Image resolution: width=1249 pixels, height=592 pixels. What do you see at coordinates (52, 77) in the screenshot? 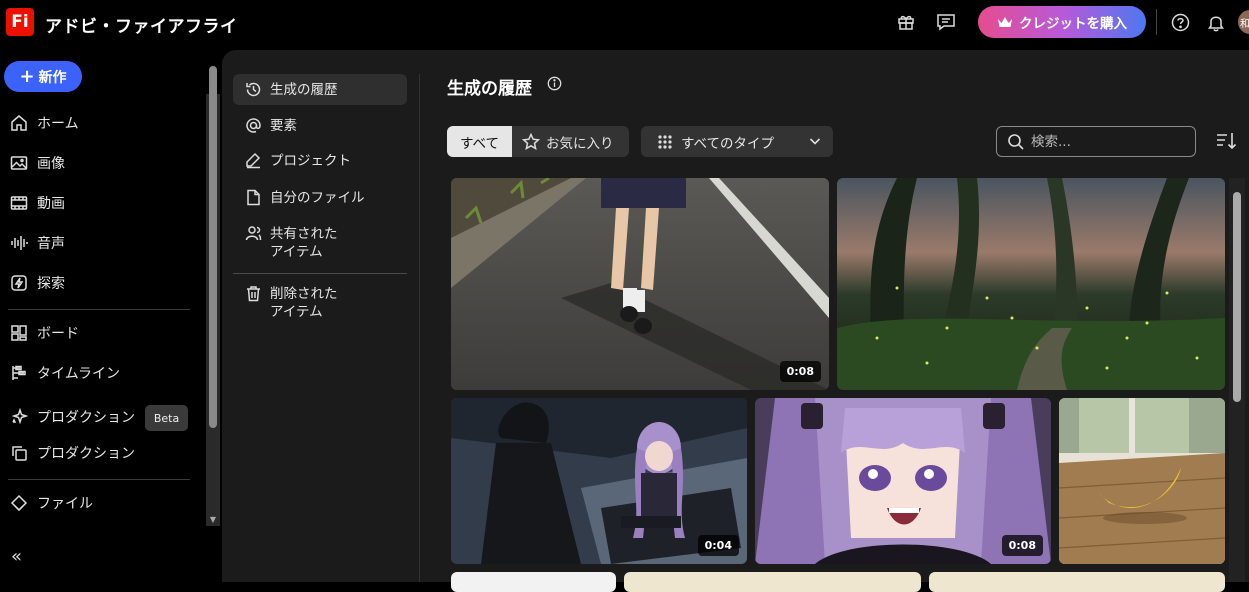
I see `new-button-label: 新作` at bounding box center [52, 77].